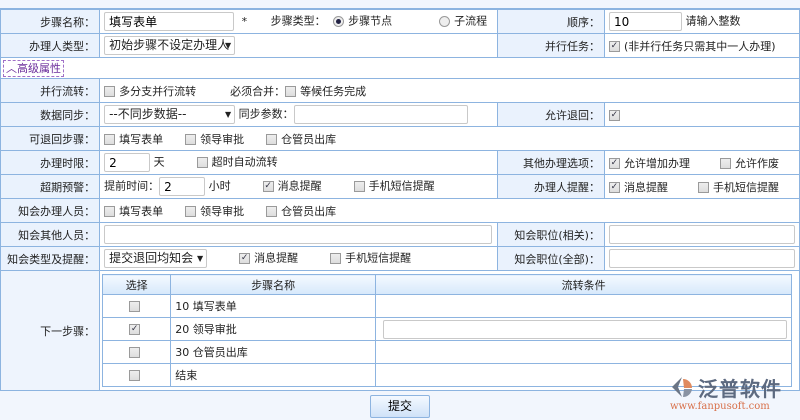 The height and width of the screenshot is (420, 800). I want to click on allow-void-checkbox, so click(725, 163).